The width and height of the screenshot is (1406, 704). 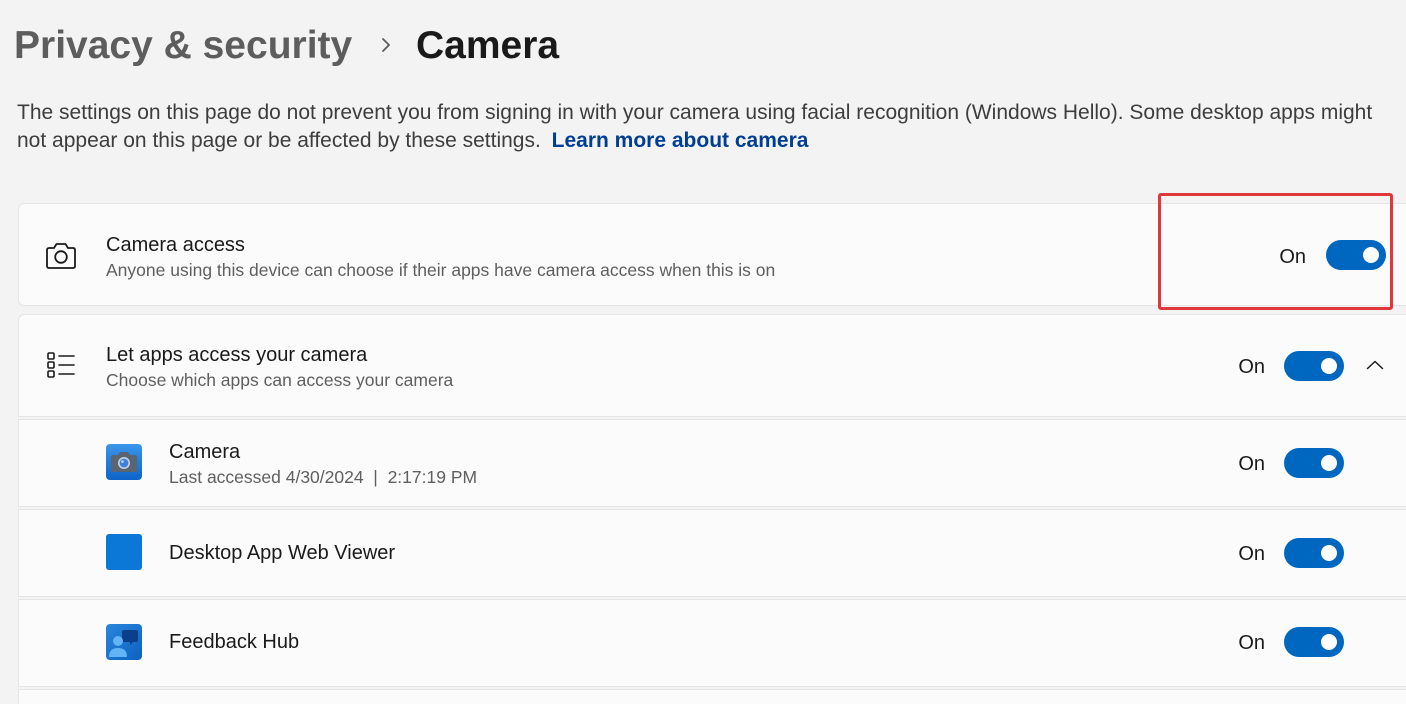 What do you see at coordinates (488, 45) in the screenshot?
I see `page-title: Camera` at bounding box center [488, 45].